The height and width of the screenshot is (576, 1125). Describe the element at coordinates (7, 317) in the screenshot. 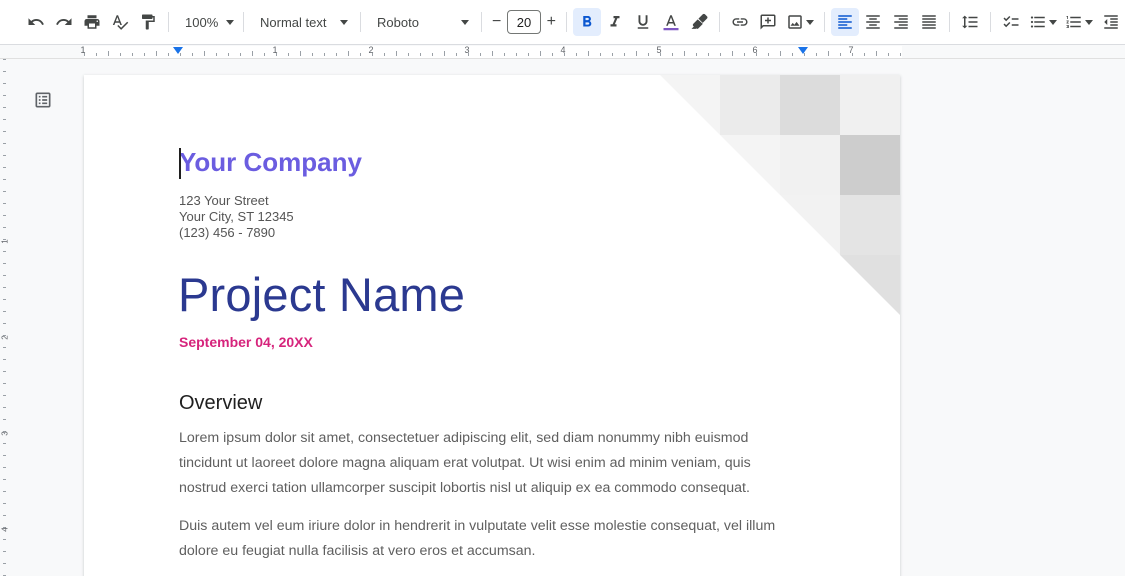

I see `vertical-ruler: 1 2 3 4` at that location.